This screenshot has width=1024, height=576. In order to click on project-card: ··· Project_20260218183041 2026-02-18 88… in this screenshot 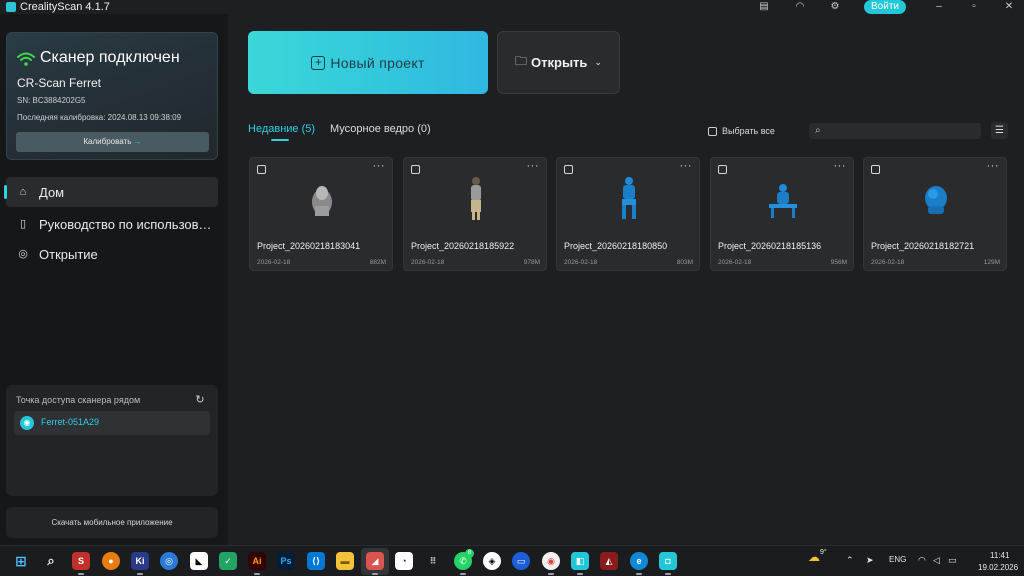, I will do `click(321, 214)`.